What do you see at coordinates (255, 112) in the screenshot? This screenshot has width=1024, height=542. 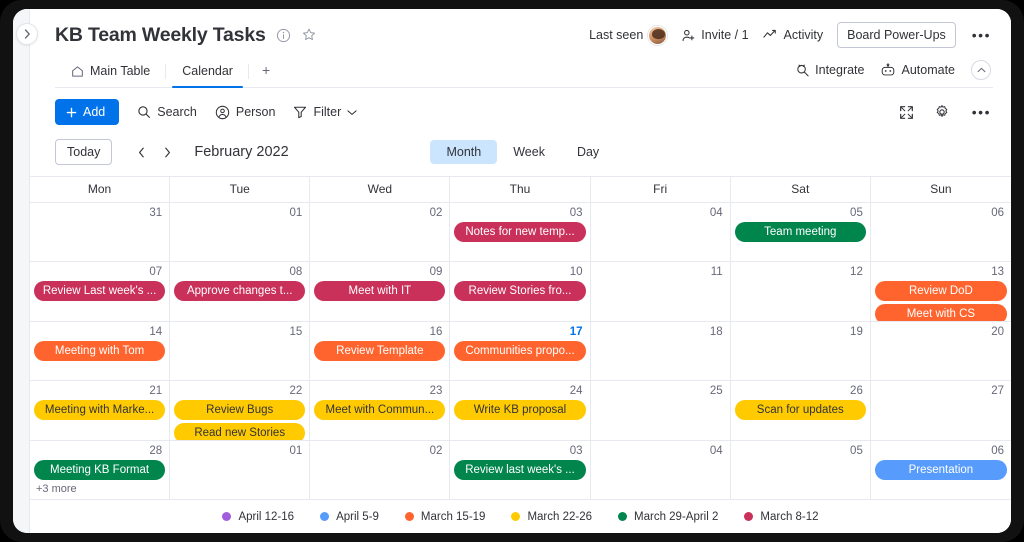 I see `person-label: Person` at bounding box center [255, 112].